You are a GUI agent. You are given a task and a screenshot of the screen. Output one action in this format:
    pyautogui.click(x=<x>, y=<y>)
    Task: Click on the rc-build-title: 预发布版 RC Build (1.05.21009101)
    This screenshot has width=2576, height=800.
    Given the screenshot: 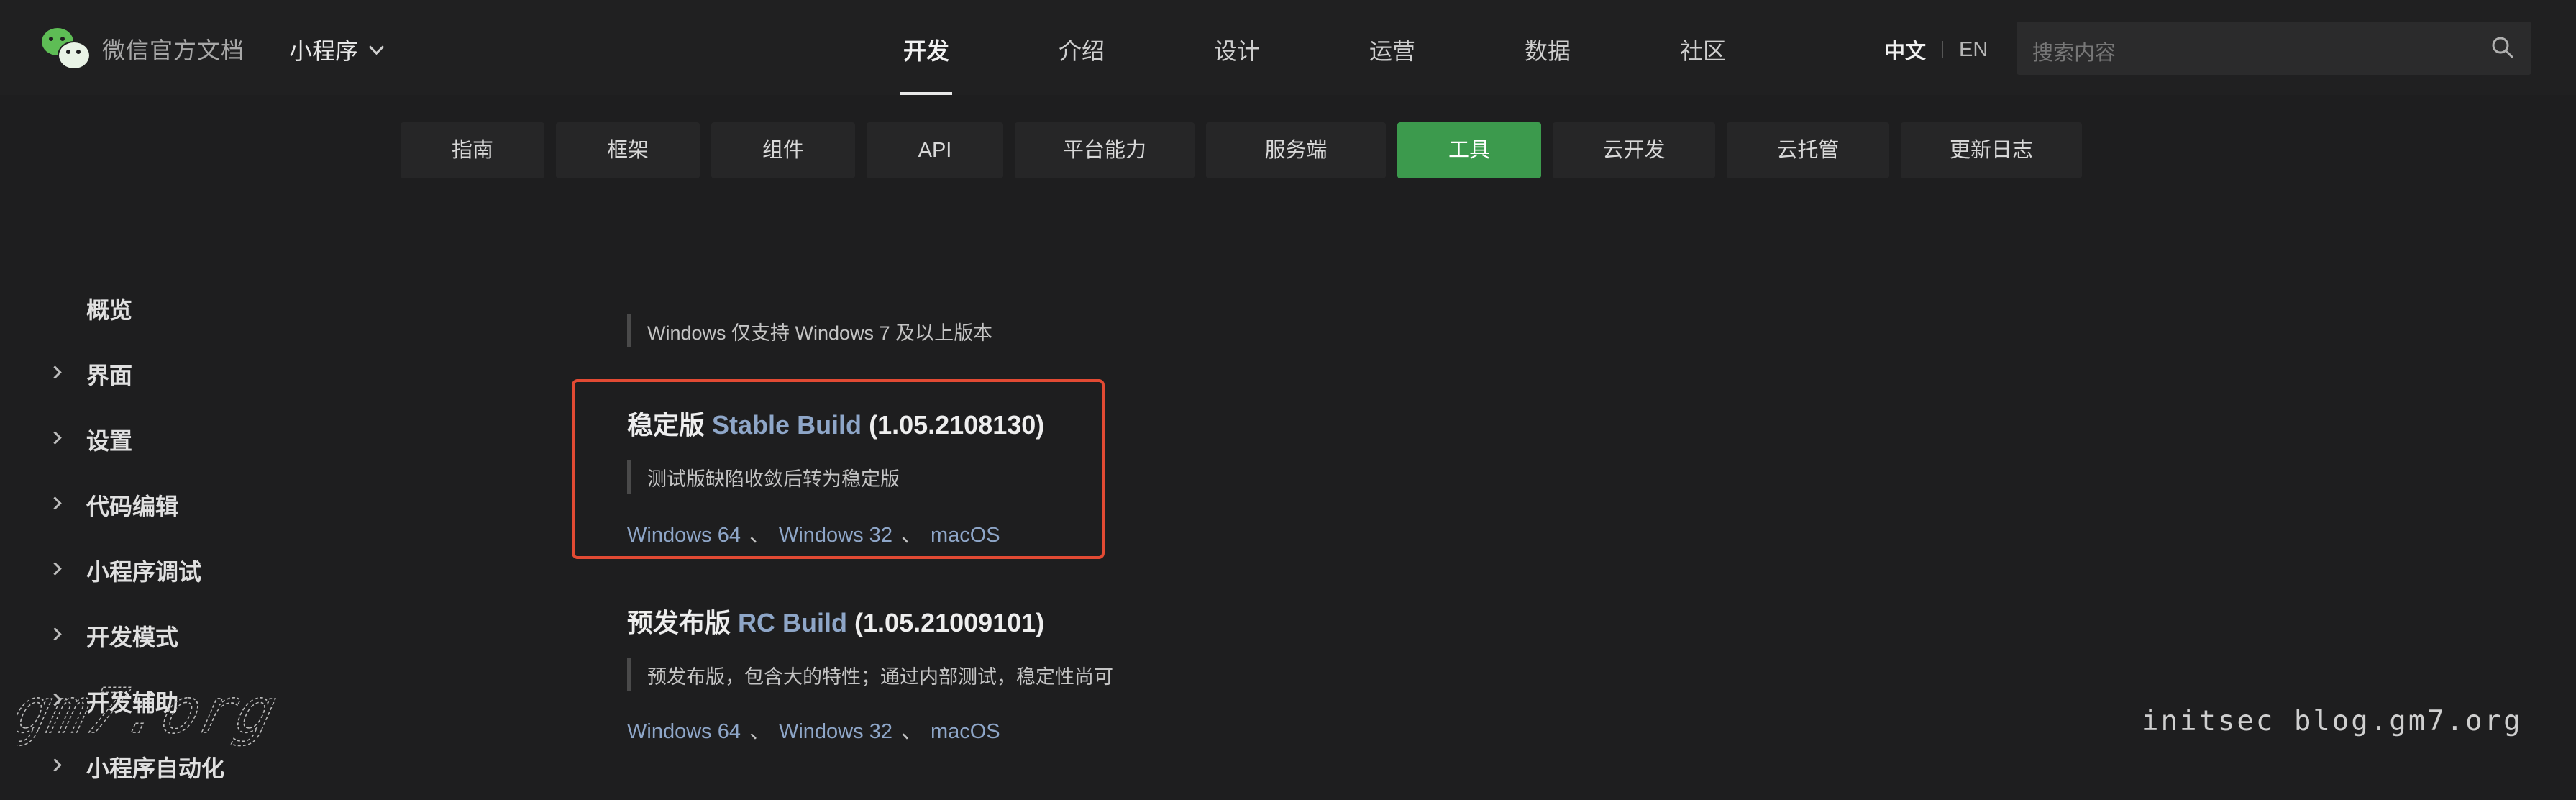 What is the action you would take?
    pyautogui.click(x=835, y=621)
    